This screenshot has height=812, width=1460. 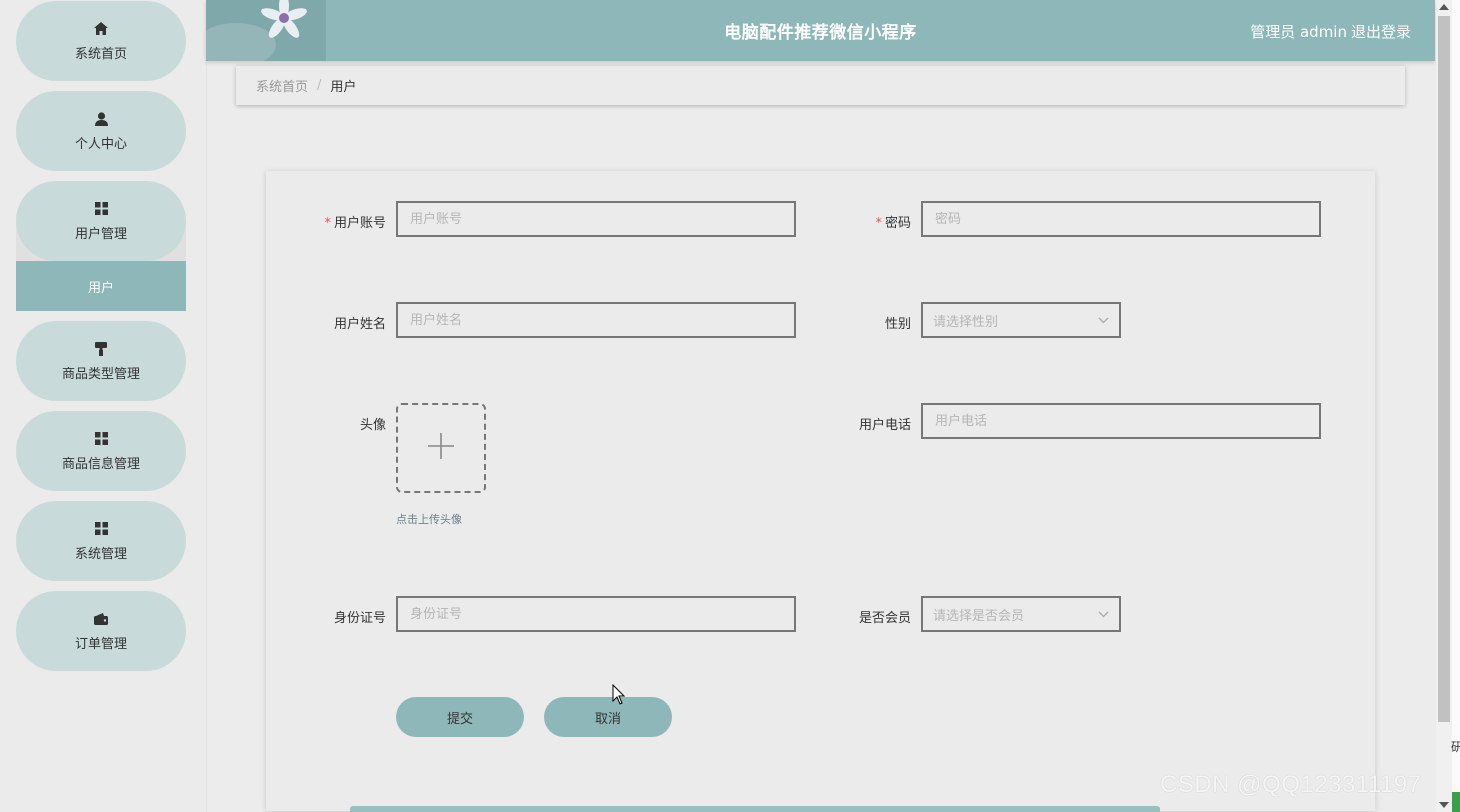 I want to click on sidebar-item-home: 系统首页, so click(x=101, y=41).